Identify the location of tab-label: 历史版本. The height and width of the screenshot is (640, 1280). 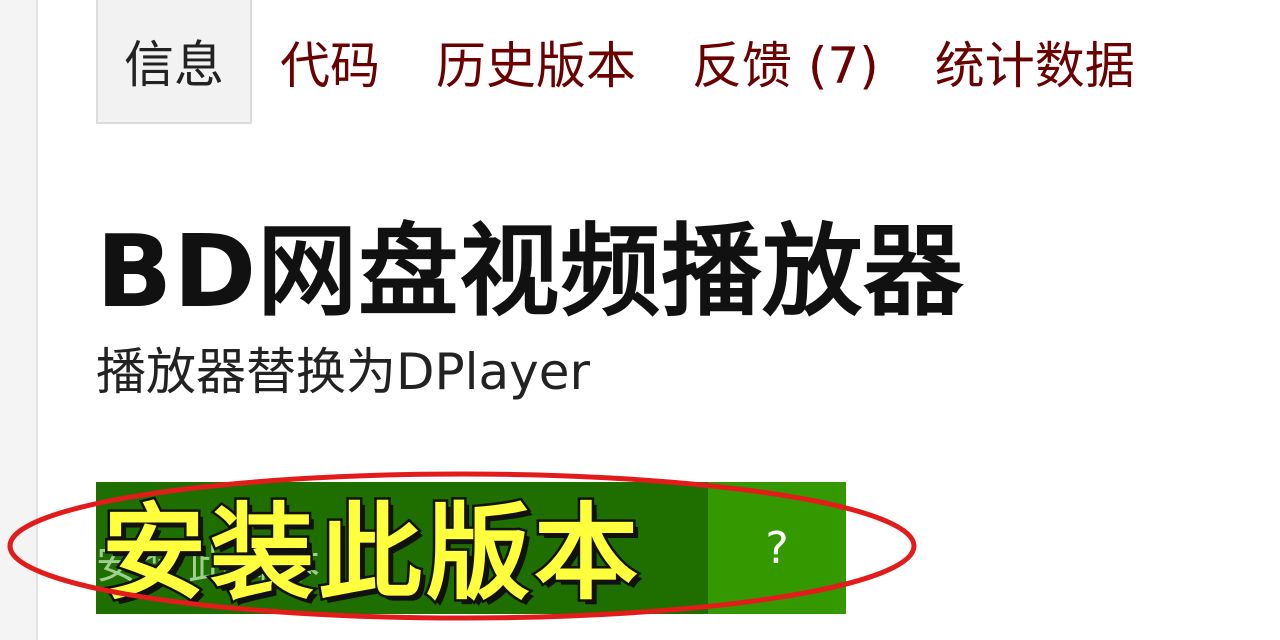
(536, 66).